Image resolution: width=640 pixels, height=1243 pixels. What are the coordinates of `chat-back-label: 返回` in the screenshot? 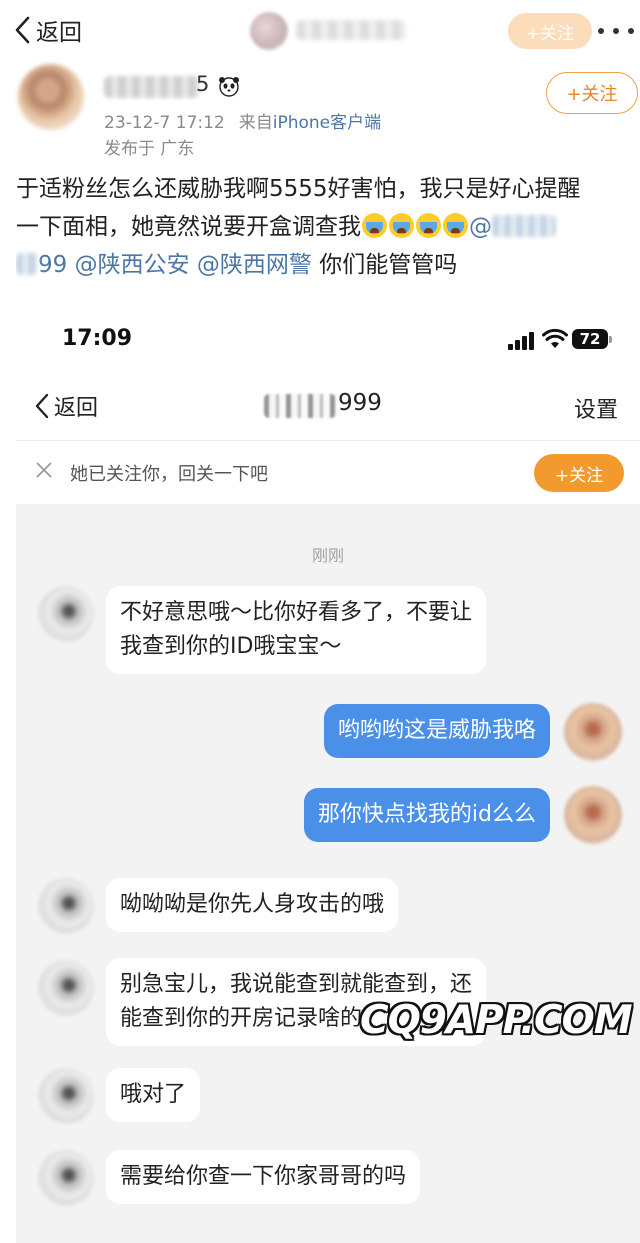 It's located at (76, 408).